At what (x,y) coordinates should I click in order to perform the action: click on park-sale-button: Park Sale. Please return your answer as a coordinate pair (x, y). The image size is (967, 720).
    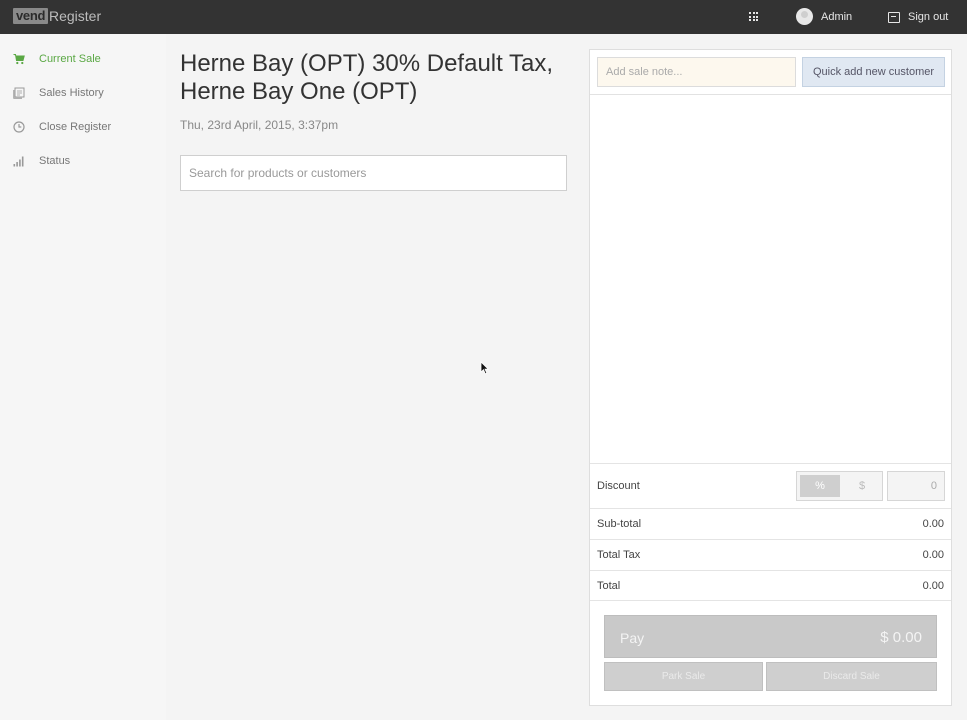
    Looking at the image, I should click on (683, 676).